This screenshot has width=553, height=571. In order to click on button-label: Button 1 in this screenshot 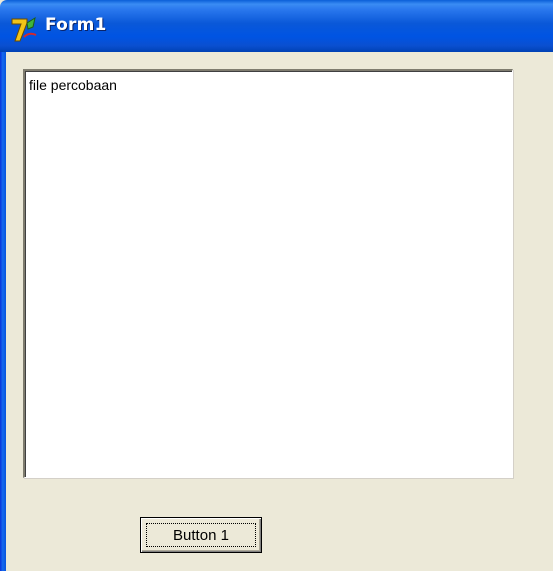, I will do `click(201, 535)`.